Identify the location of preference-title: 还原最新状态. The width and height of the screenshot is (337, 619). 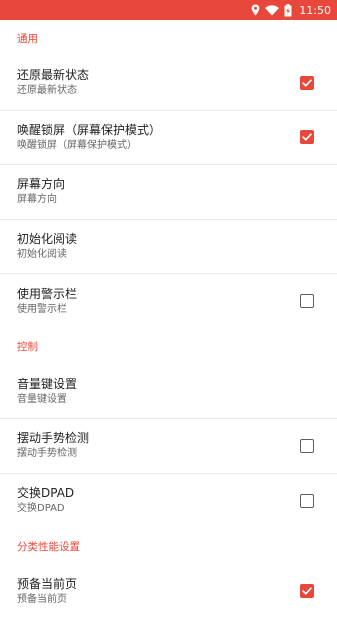
(53, 75).